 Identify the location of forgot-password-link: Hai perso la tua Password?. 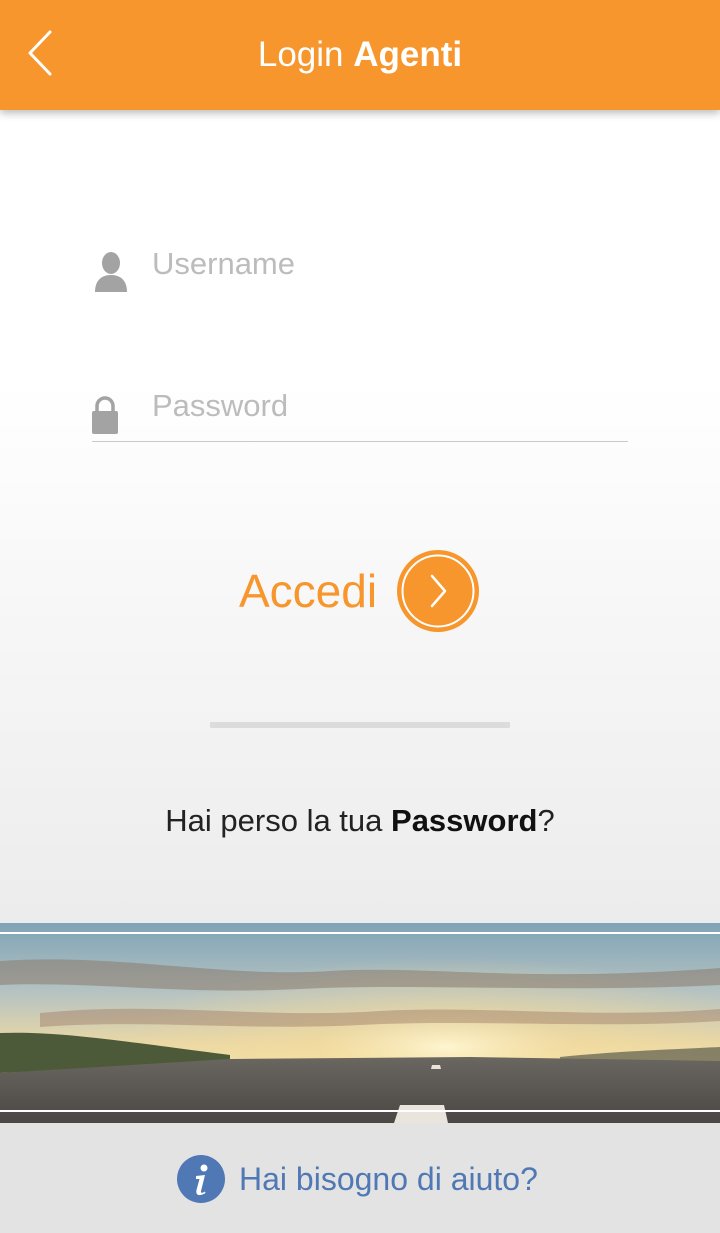
(360, 821).